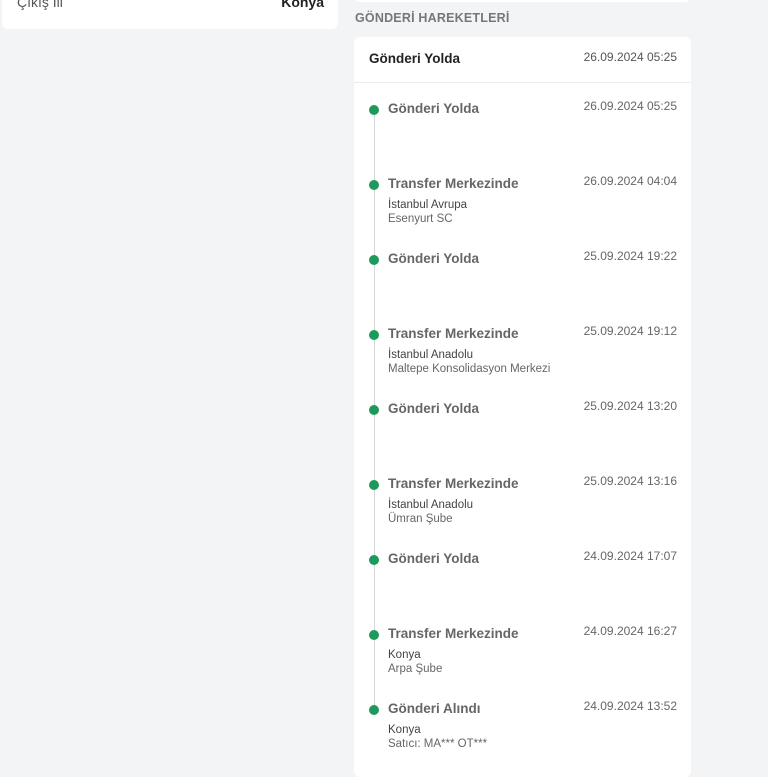 The image size is (768, 777). What do you see at coordinates (630, 706) in the screenshot?
I see `event-time: 24.09.2024 13:52` at bounding box center [630, 706].